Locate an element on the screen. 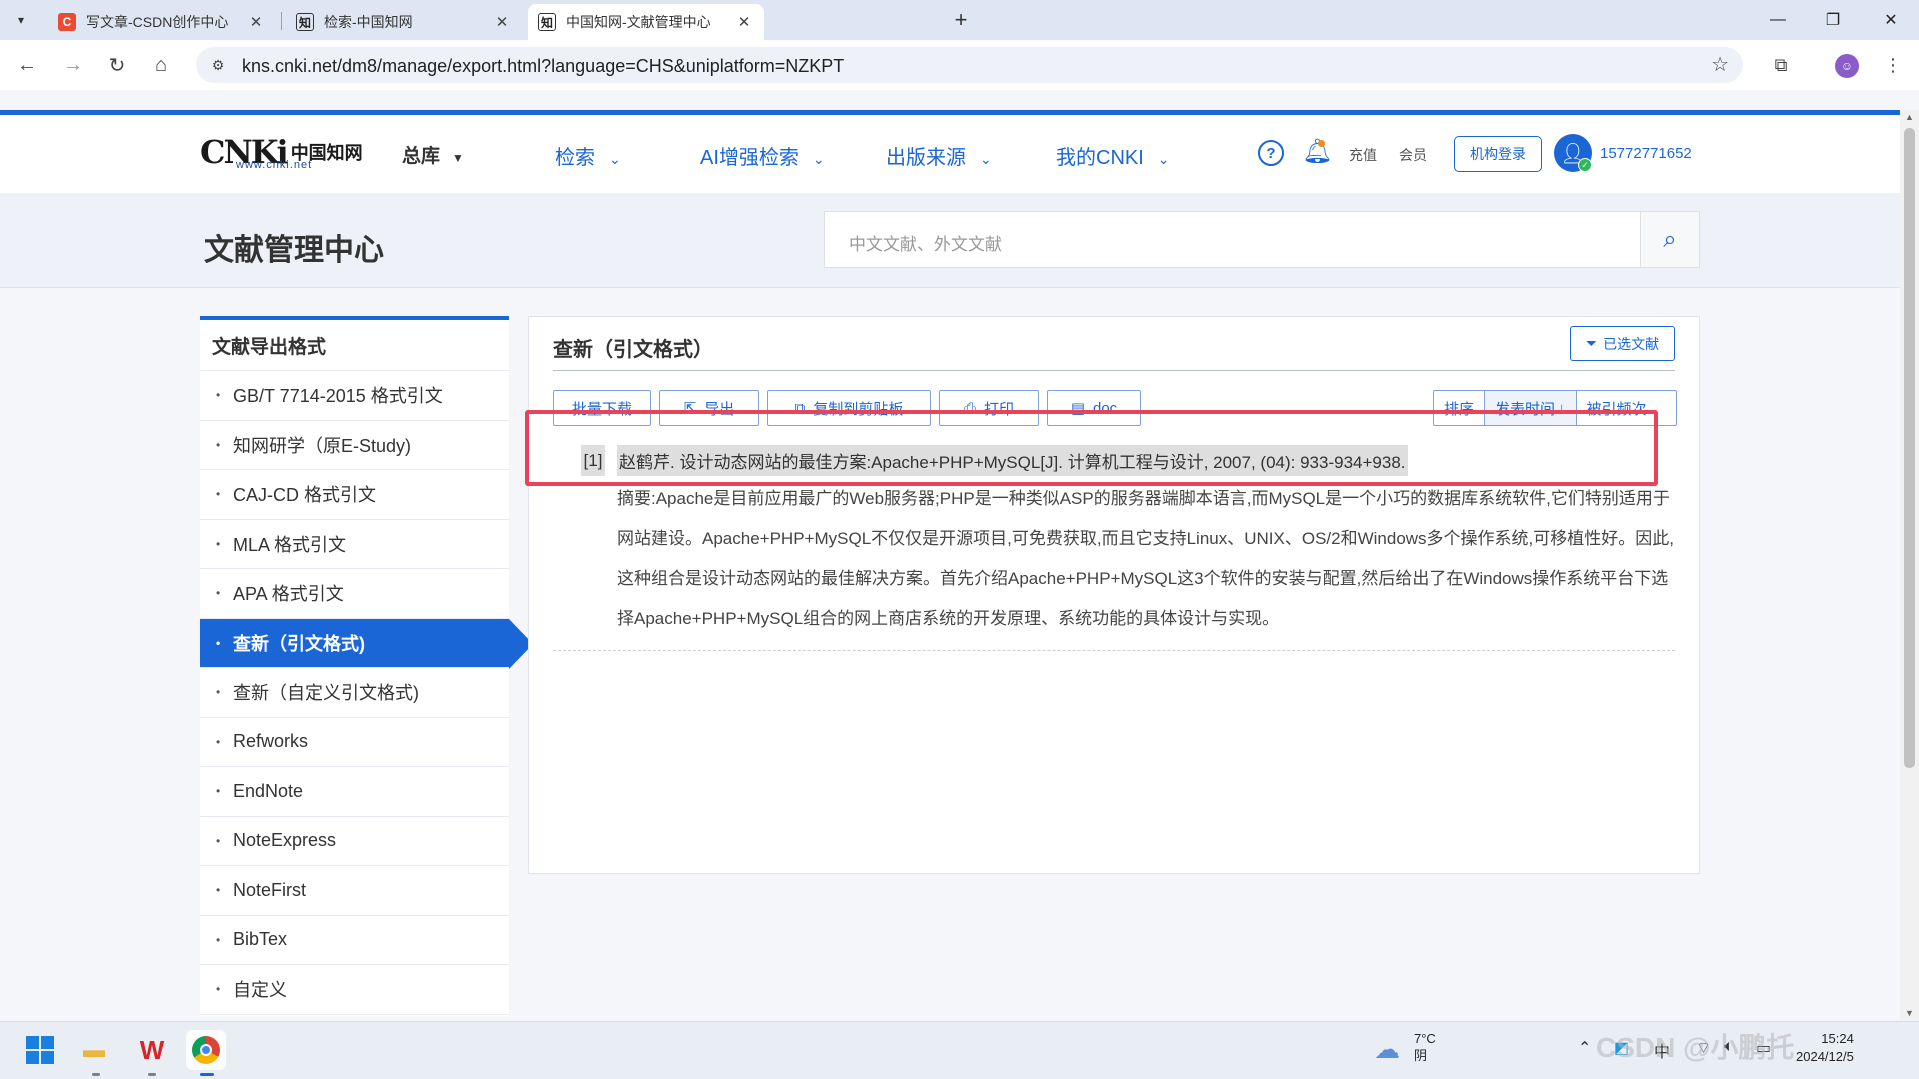 The height and width of the screenshot is (1079, 1919). record-divider is located at coordinates (1114, 650).